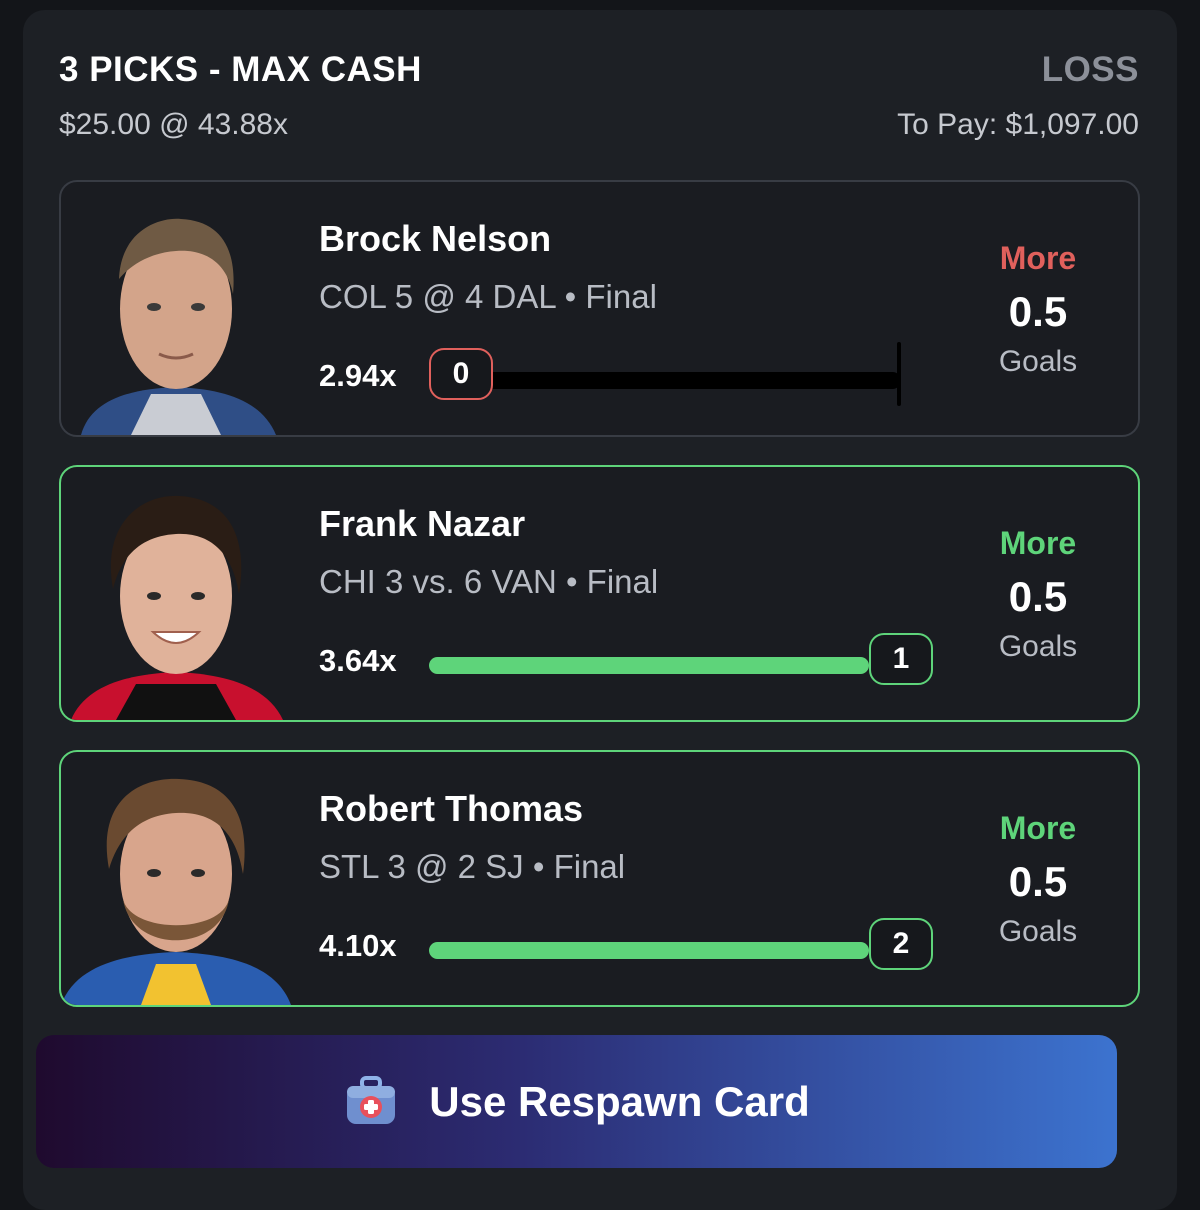 The image size is (1200, 1210). I want to click on game-status: CHI 3 vs. 6 VAN • Final, so click(489, 581).